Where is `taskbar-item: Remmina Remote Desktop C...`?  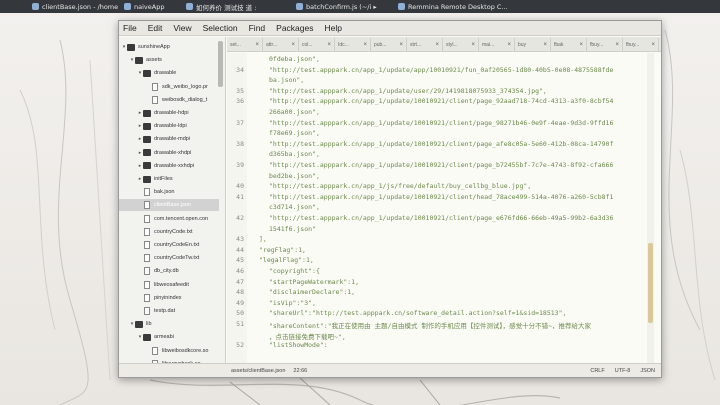 taskbar-item: Remmina Remote Desktop C... is located at coordinates (459, 6).